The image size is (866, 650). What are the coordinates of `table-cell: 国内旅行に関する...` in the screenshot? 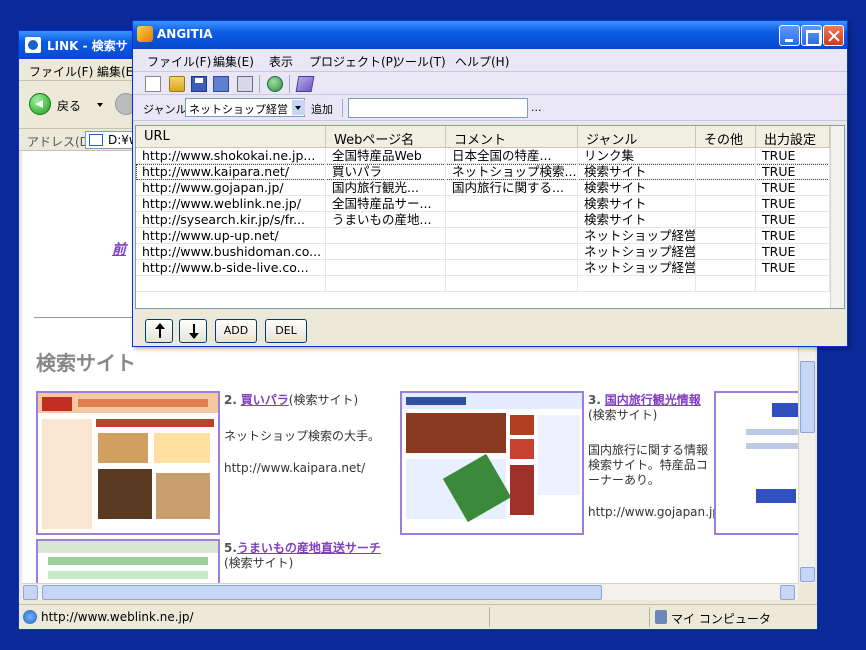 It's located at (512, 188).